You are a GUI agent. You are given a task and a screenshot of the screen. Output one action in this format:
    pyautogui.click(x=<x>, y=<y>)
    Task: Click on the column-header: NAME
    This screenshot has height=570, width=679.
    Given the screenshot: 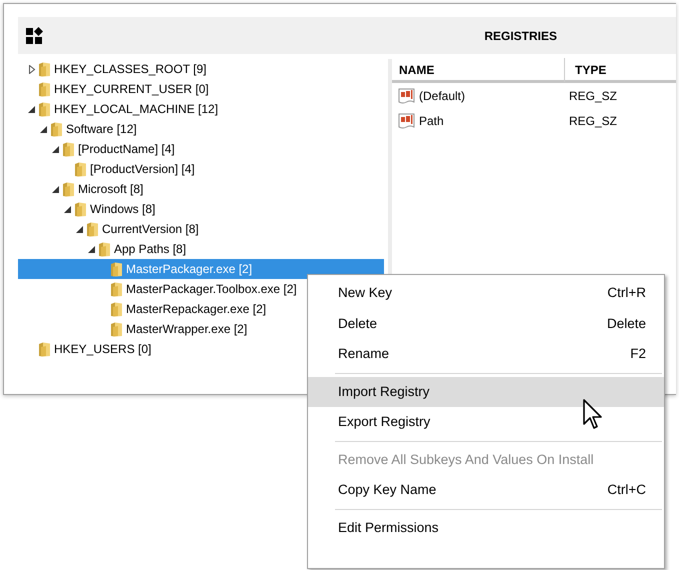 What is the action you would take?
    pyautogui.click(x=478, y=70)
    